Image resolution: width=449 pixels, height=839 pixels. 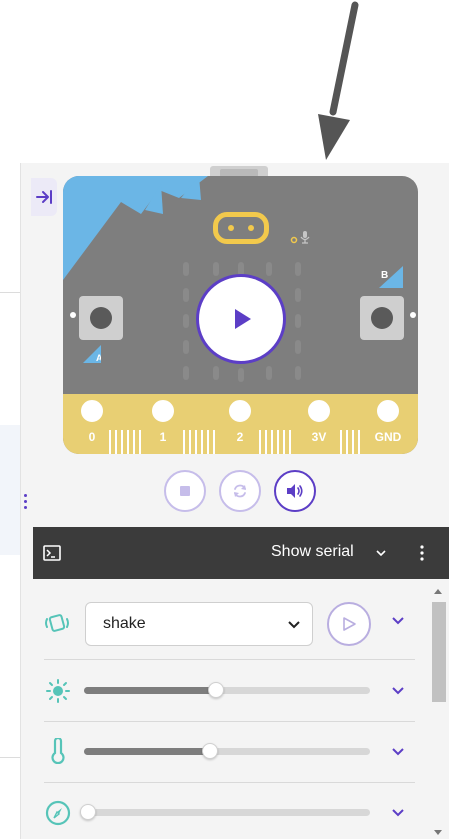 I want to click on terminal-icon, so click(x=52, y=553).